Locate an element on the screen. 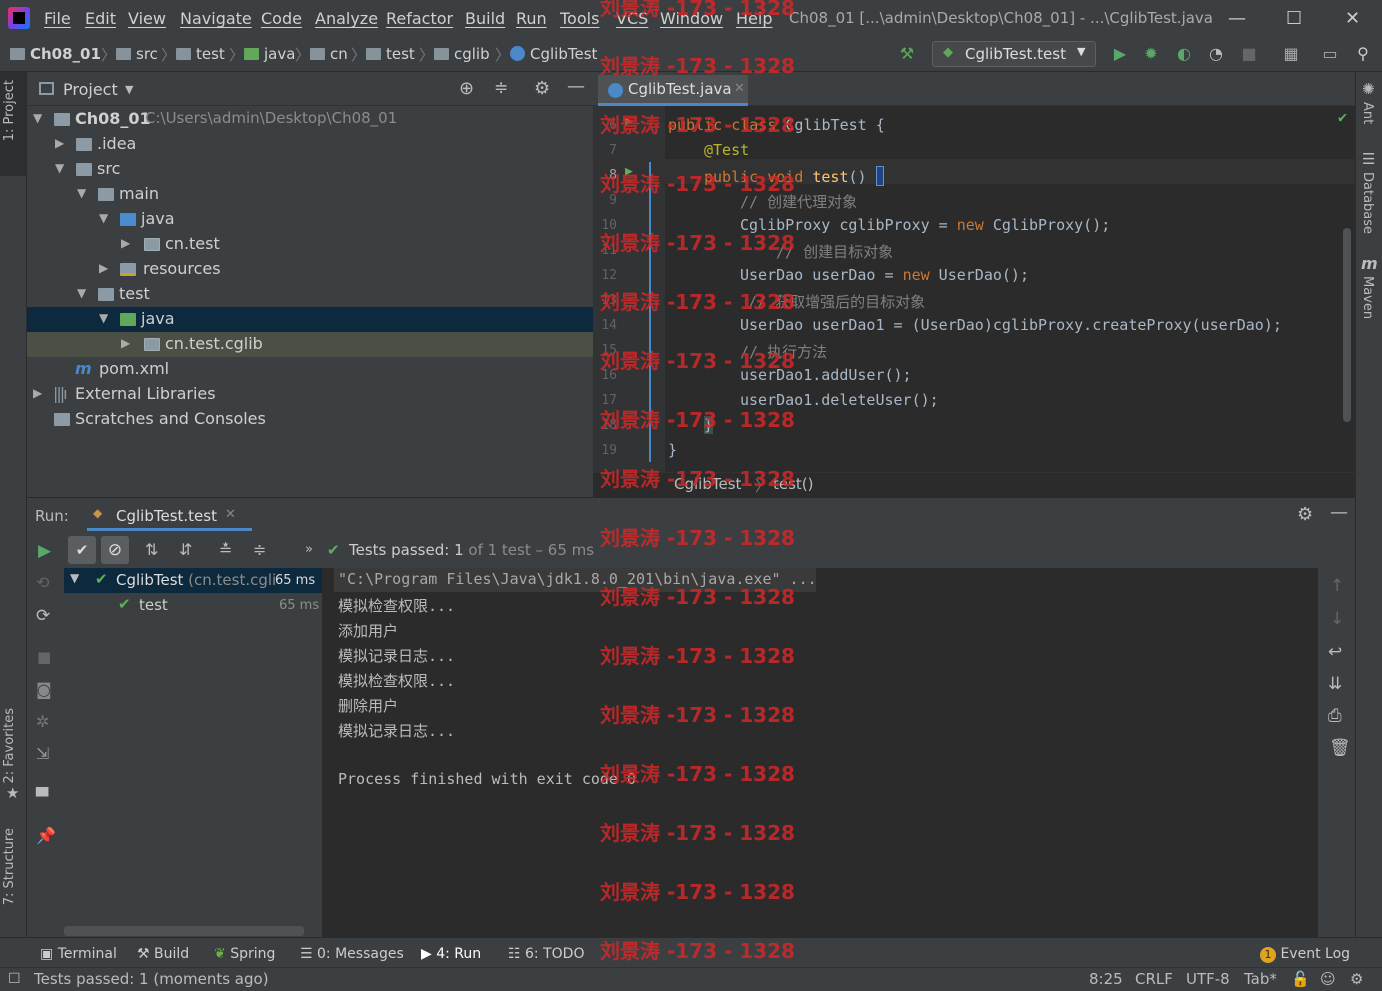  tree-item-resources: ▶ resources is located at coordinates (310, 269).